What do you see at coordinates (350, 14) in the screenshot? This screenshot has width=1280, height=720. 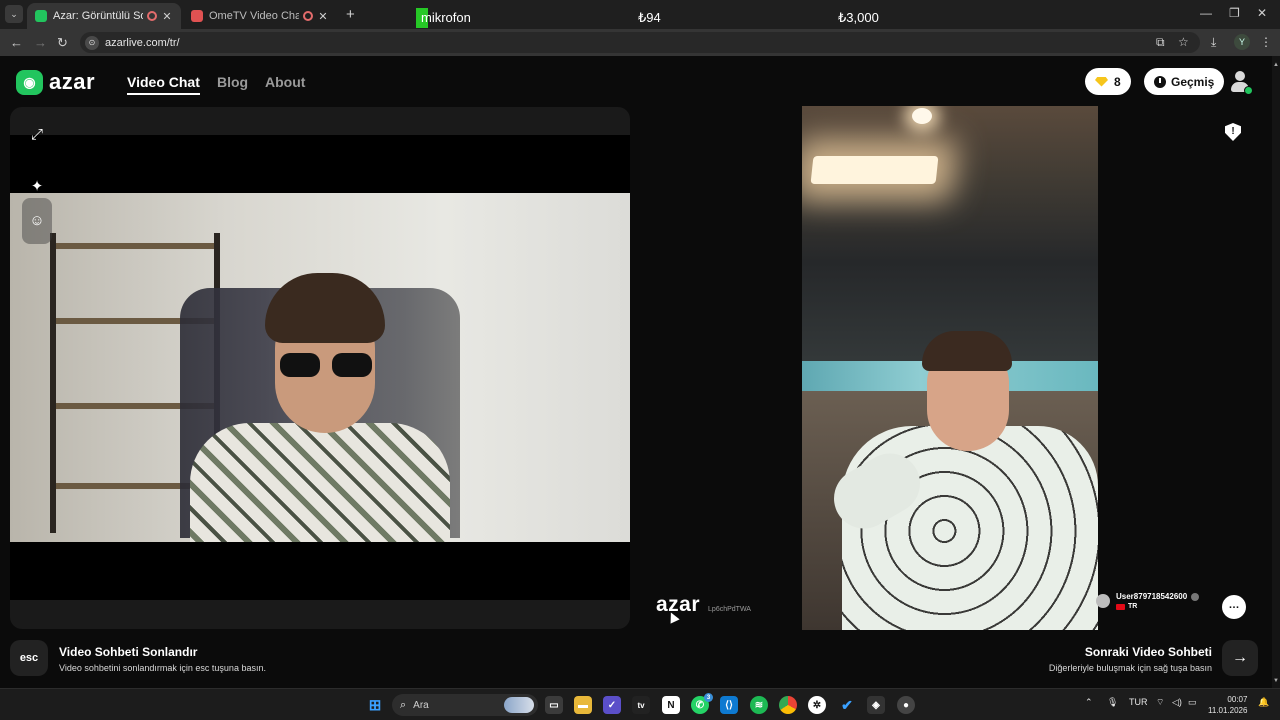 I see `new-tab-button: +` at bounding box center [350, 14].